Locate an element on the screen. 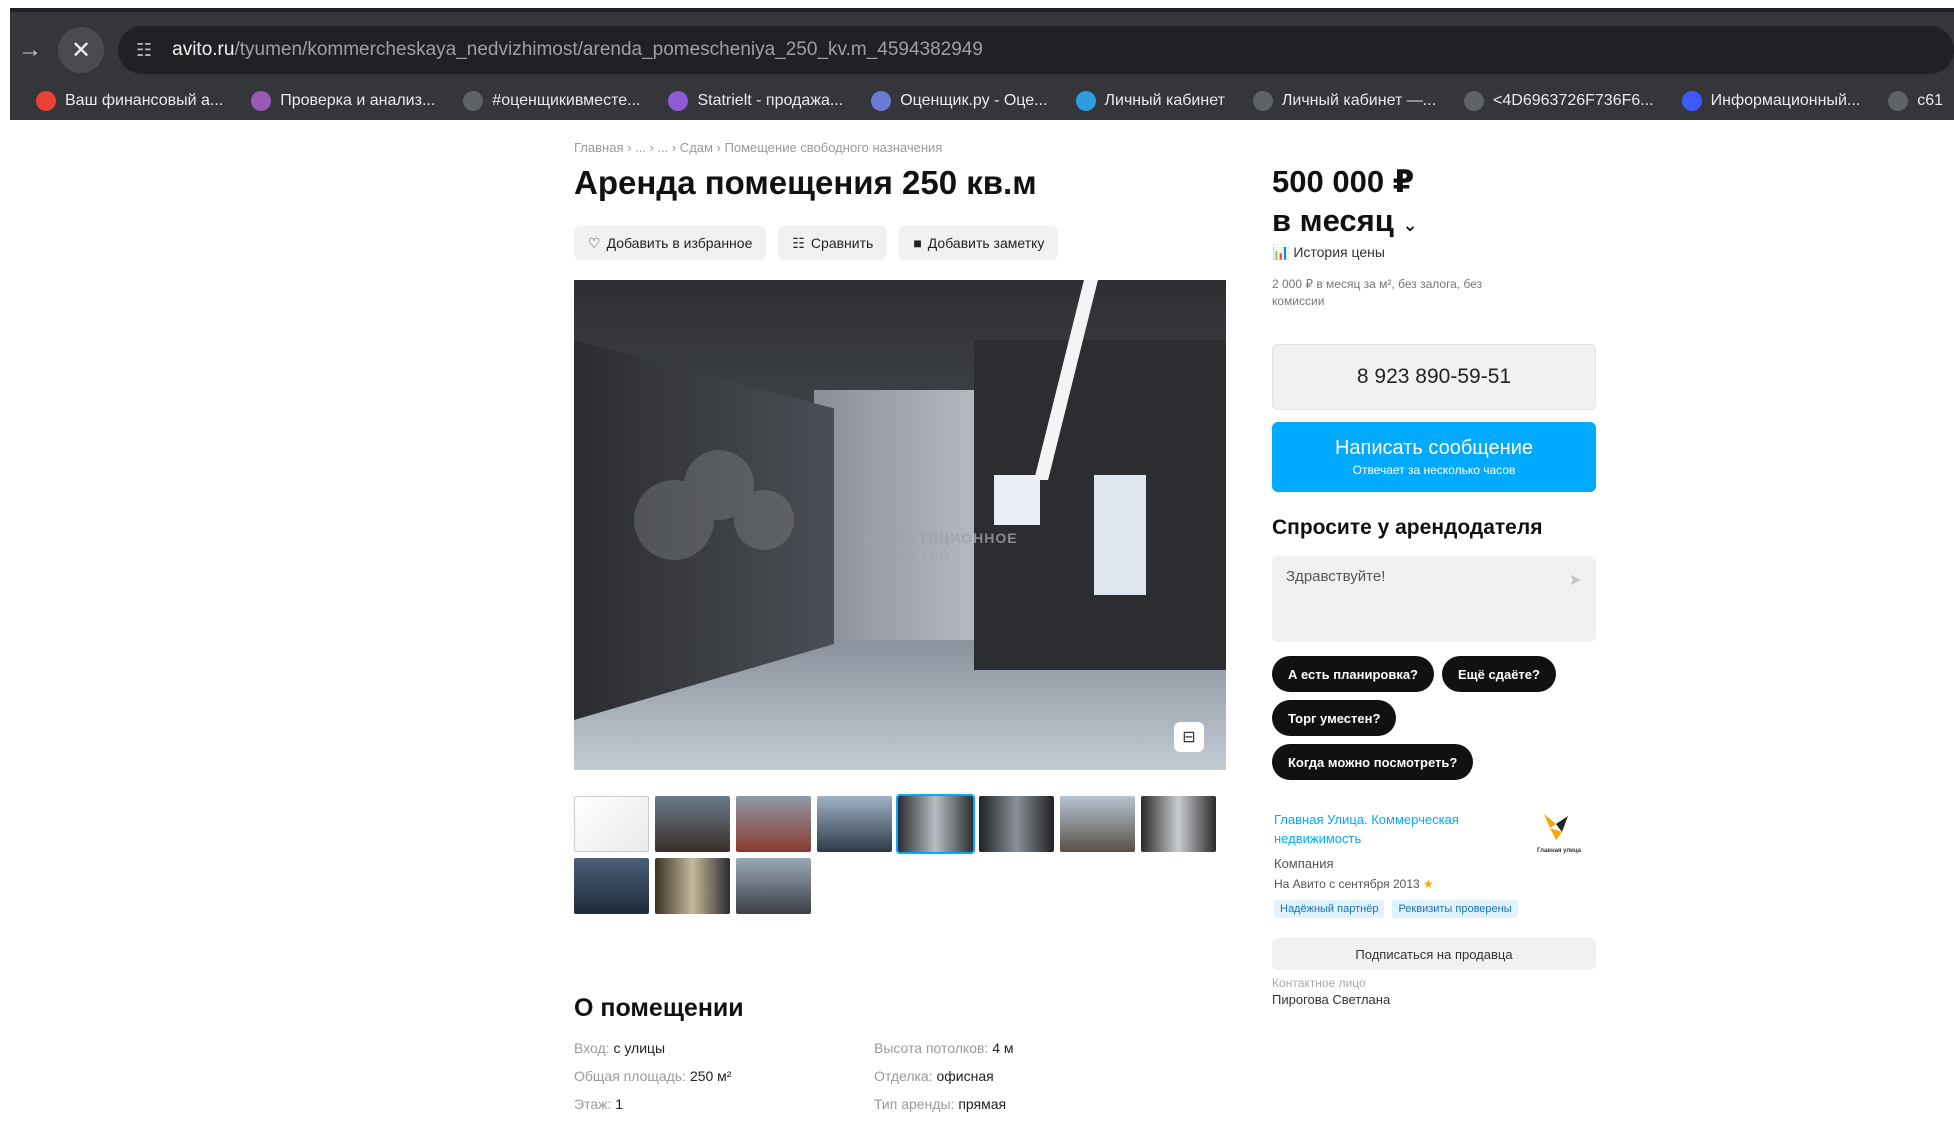 Image resolution: width=1954 pixels, height=1124 pixels. award-icon: ★ is located at coordinates (1428, 884).